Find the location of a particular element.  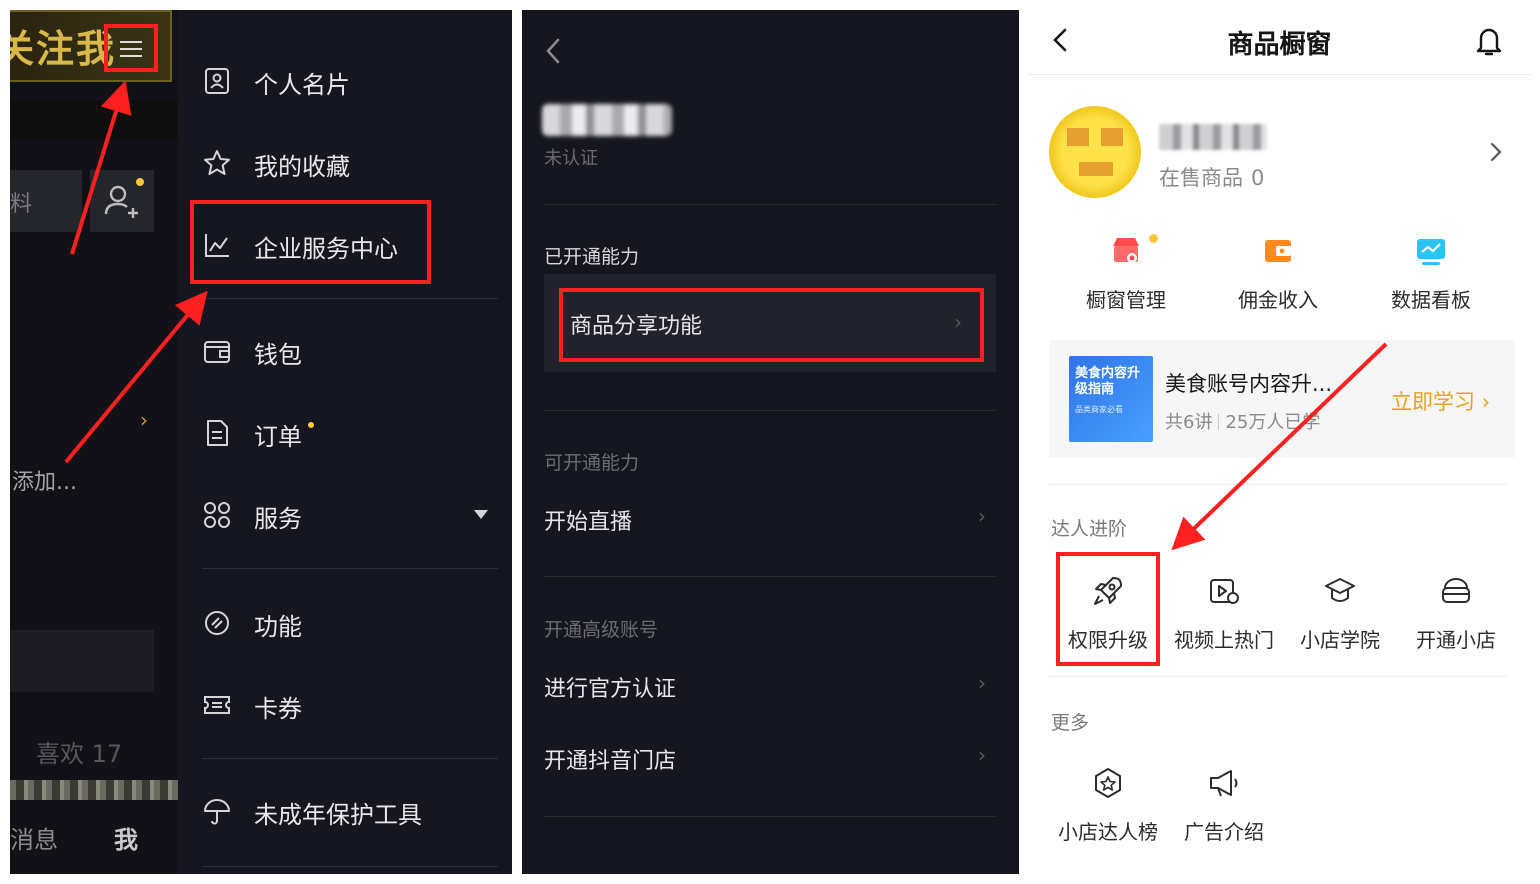

verification-status: 未认证 is located at coordinates (571, 158).